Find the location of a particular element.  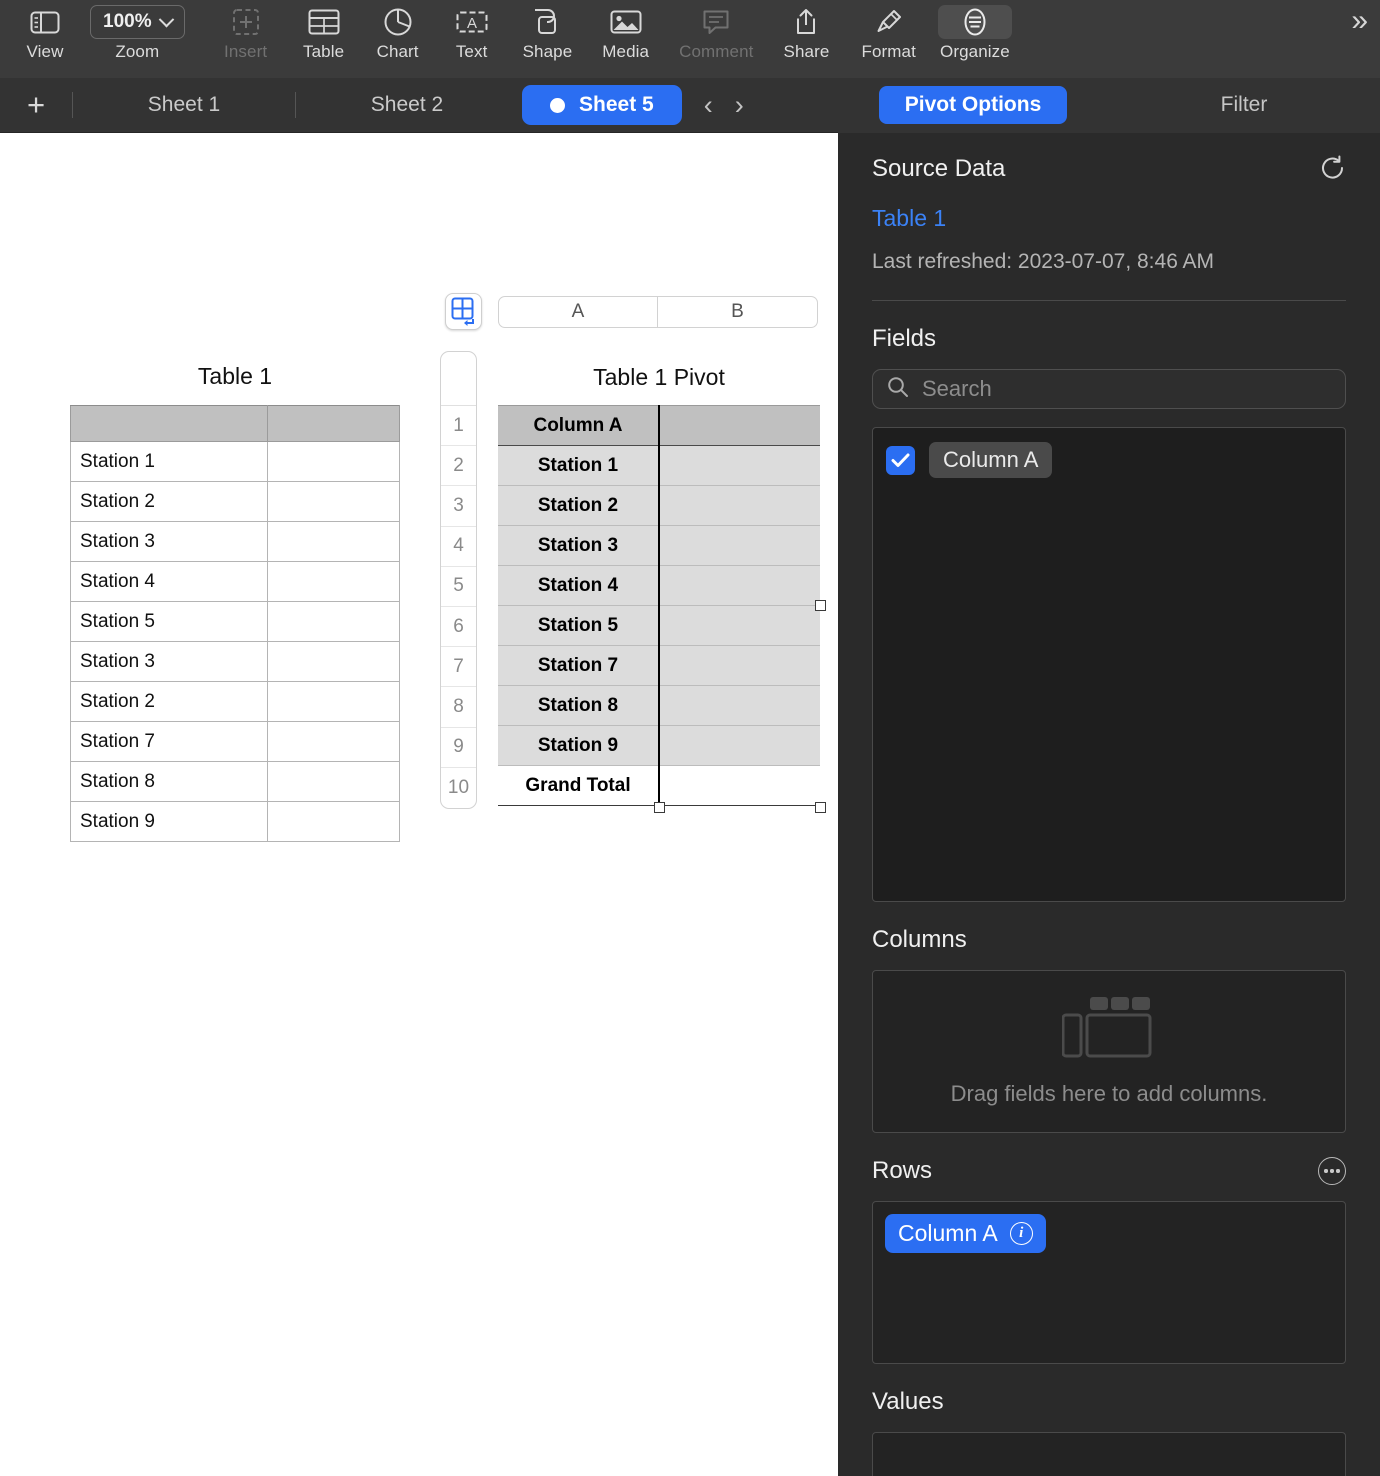

pivot-row: Station 3 is located at coordinates (659, 545).